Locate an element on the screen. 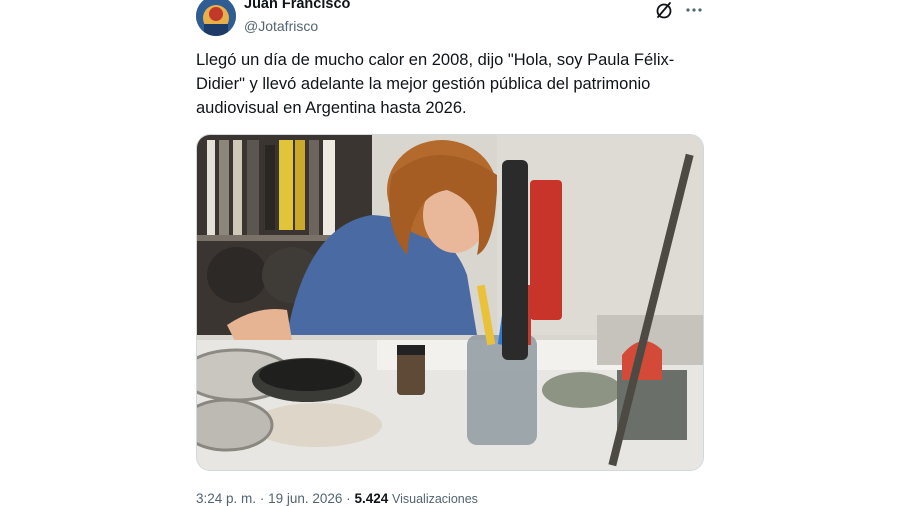  tweet-date: 19 jun. 2026 is located at coordinates (305, 498).